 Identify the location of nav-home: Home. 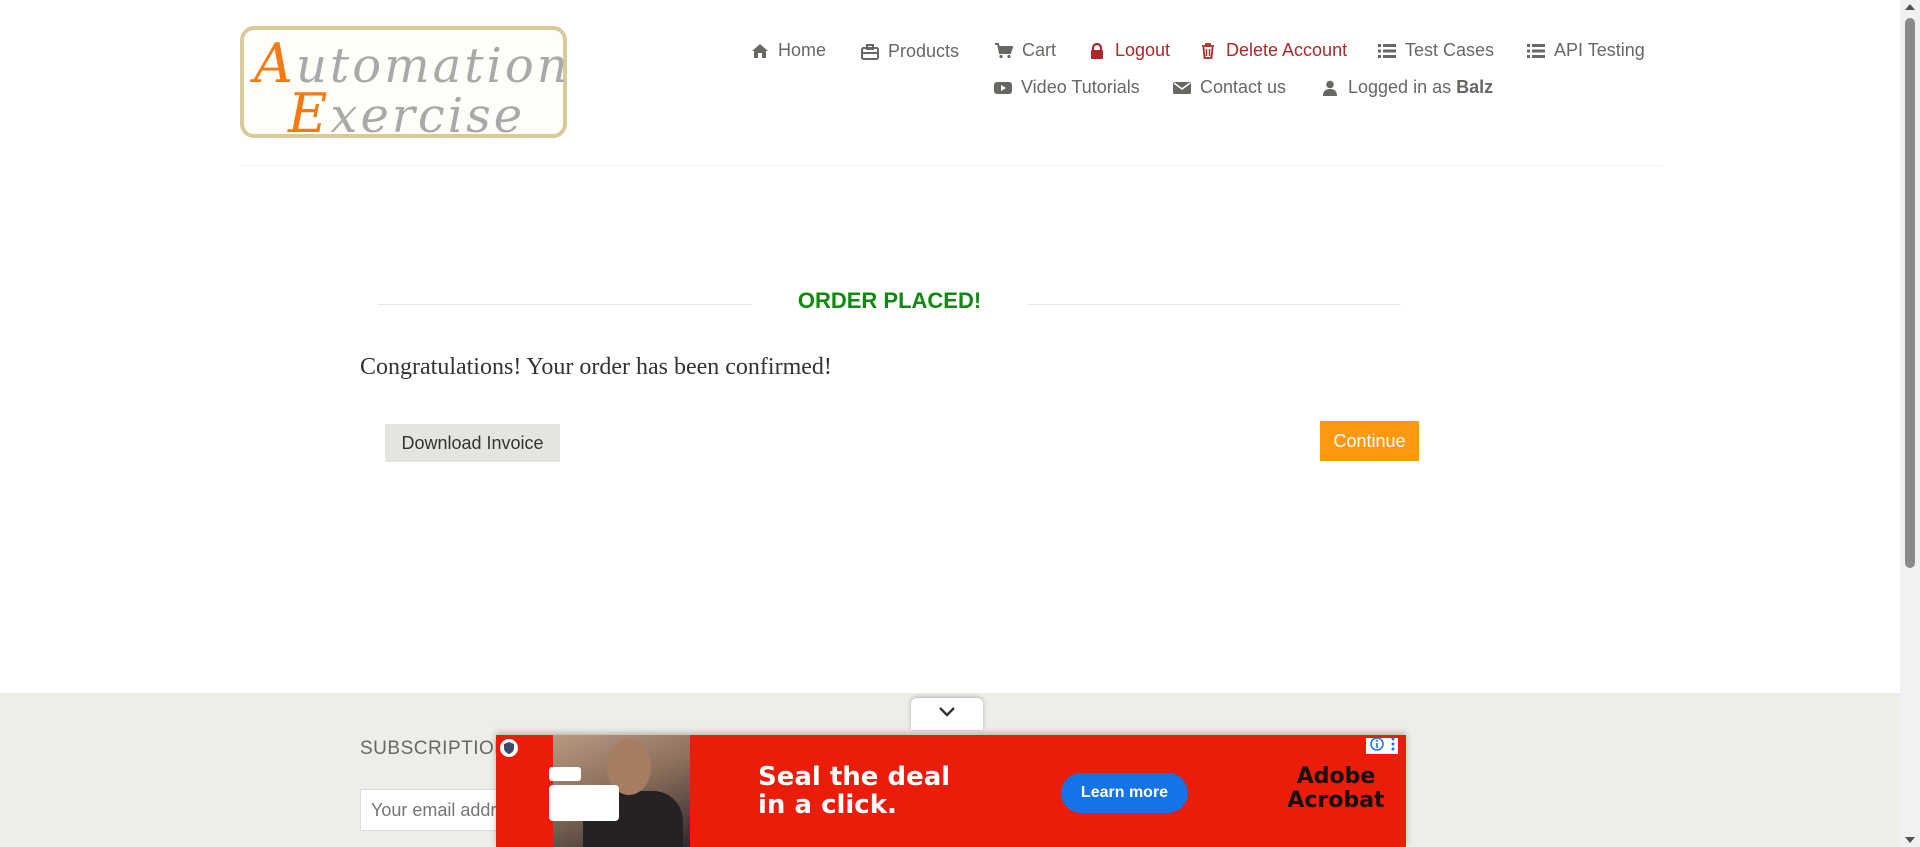
(788, 50).